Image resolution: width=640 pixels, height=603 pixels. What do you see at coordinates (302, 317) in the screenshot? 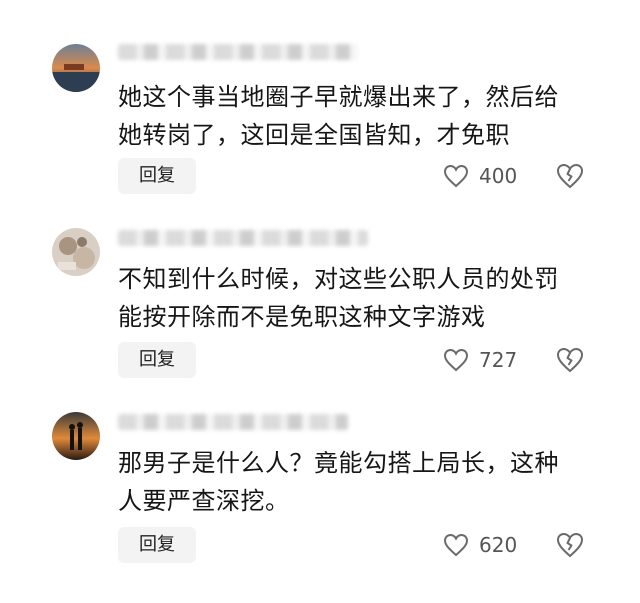
I see `comment-text-line: 能按开除而不是免职这种文字游戏` at bounding box center [302, 317].